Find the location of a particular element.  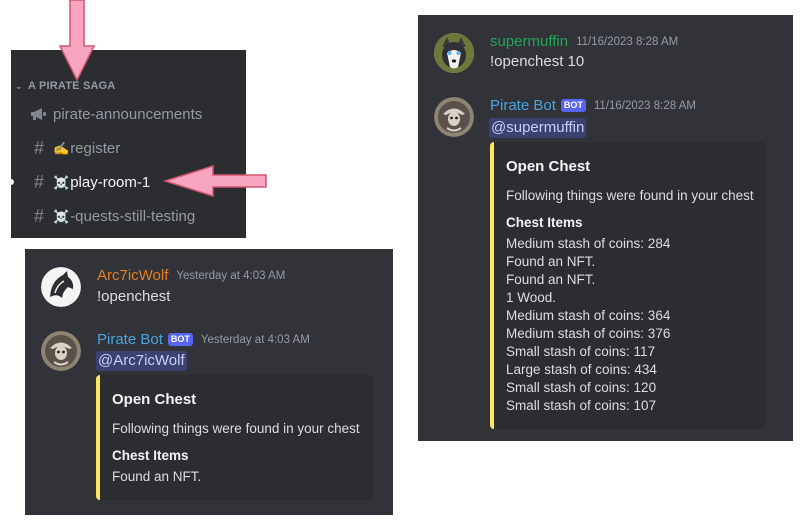

user-mention: @Arc7icWolf is located at coordinates (141, 361).